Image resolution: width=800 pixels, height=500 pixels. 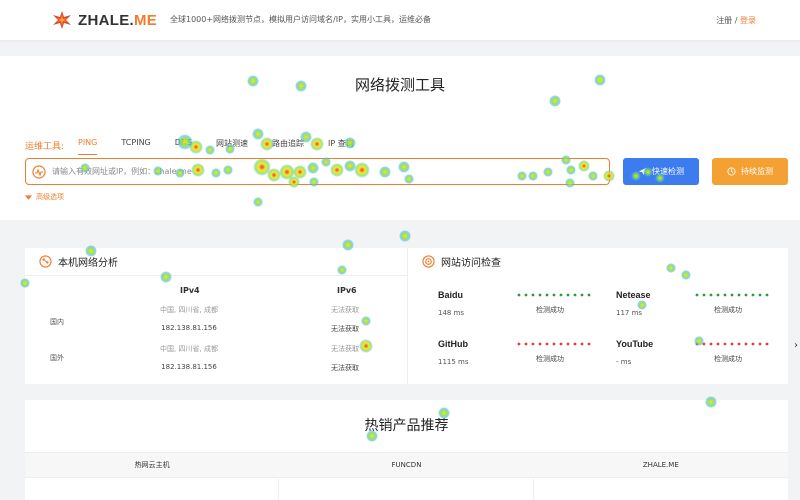 I want to click on site-name: Netease, so click(x=633, y=295).